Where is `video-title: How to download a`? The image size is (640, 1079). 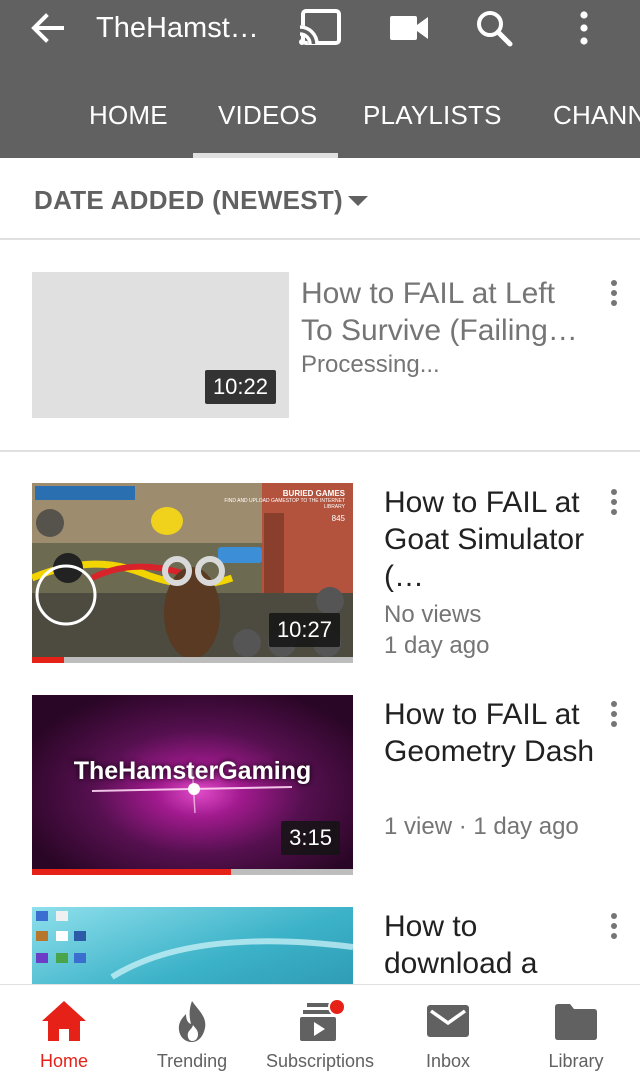
video-title: How to download a is located at coordinates (494, 945).